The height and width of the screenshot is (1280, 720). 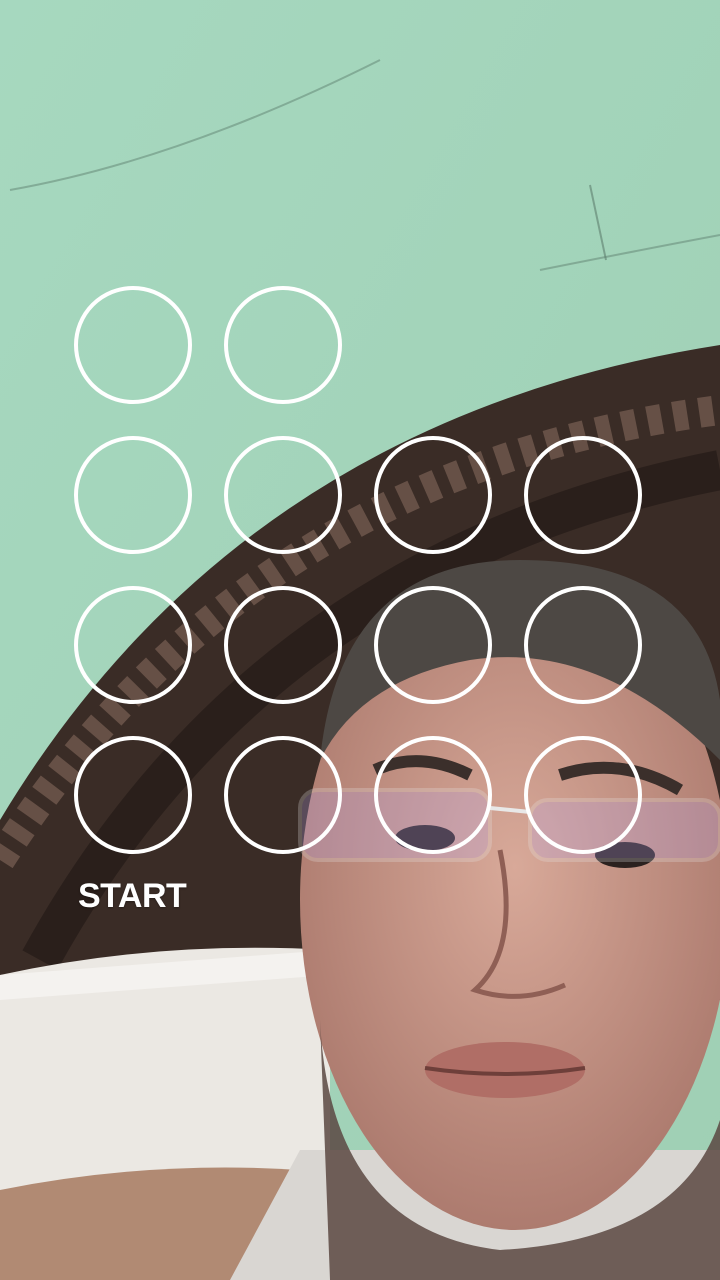 What do you see at coordinates (433, 495) in the screenshot?
I see `pattern-dot-r2-c3` at bounding box center [433, 495].